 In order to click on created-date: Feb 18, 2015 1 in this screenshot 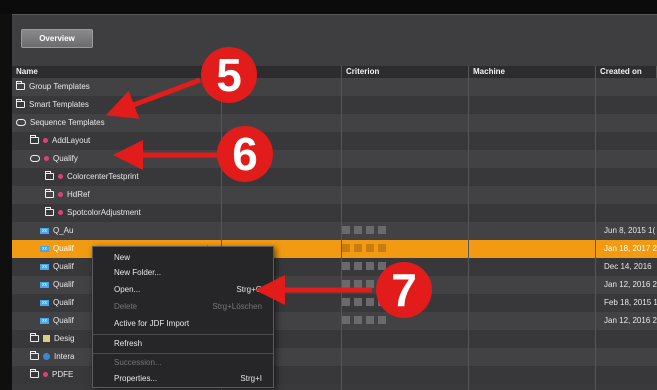, I will do `click(630, 302)`.